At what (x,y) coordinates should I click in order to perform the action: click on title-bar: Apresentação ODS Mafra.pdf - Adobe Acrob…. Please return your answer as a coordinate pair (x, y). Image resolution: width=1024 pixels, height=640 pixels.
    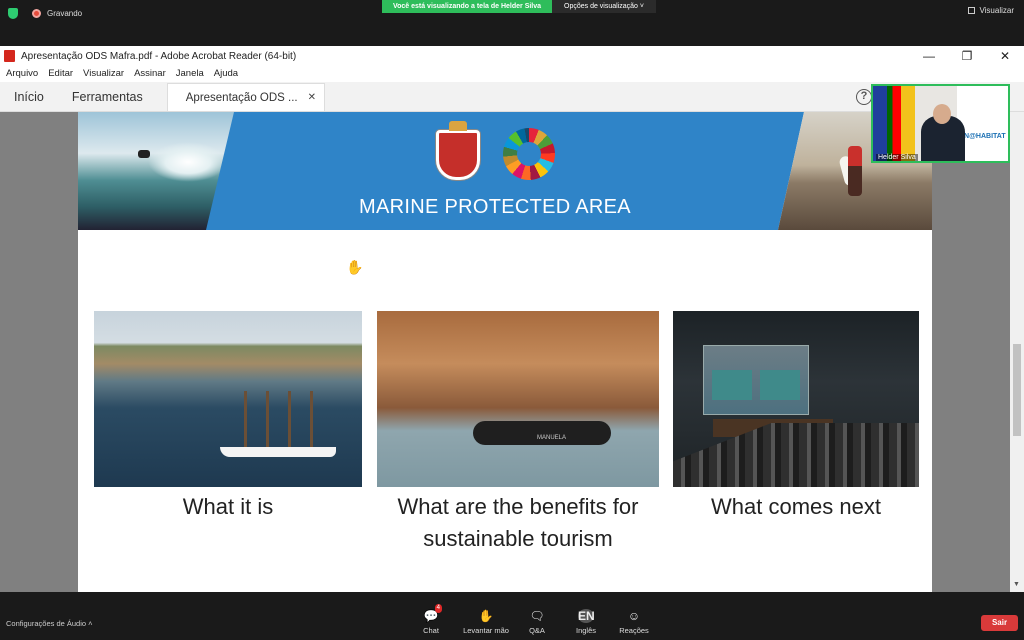
    Looking at the image, I should click on (512, 56).